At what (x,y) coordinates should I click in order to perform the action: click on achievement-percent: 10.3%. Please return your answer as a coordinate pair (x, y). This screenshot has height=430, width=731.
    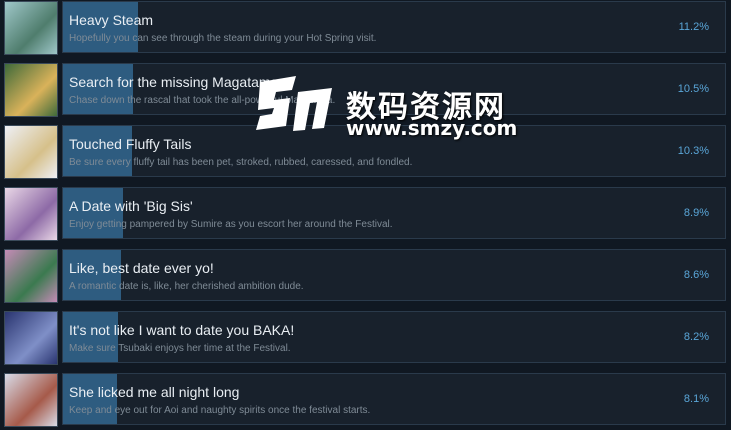
    Looking at the image, I should click on (693, 151).